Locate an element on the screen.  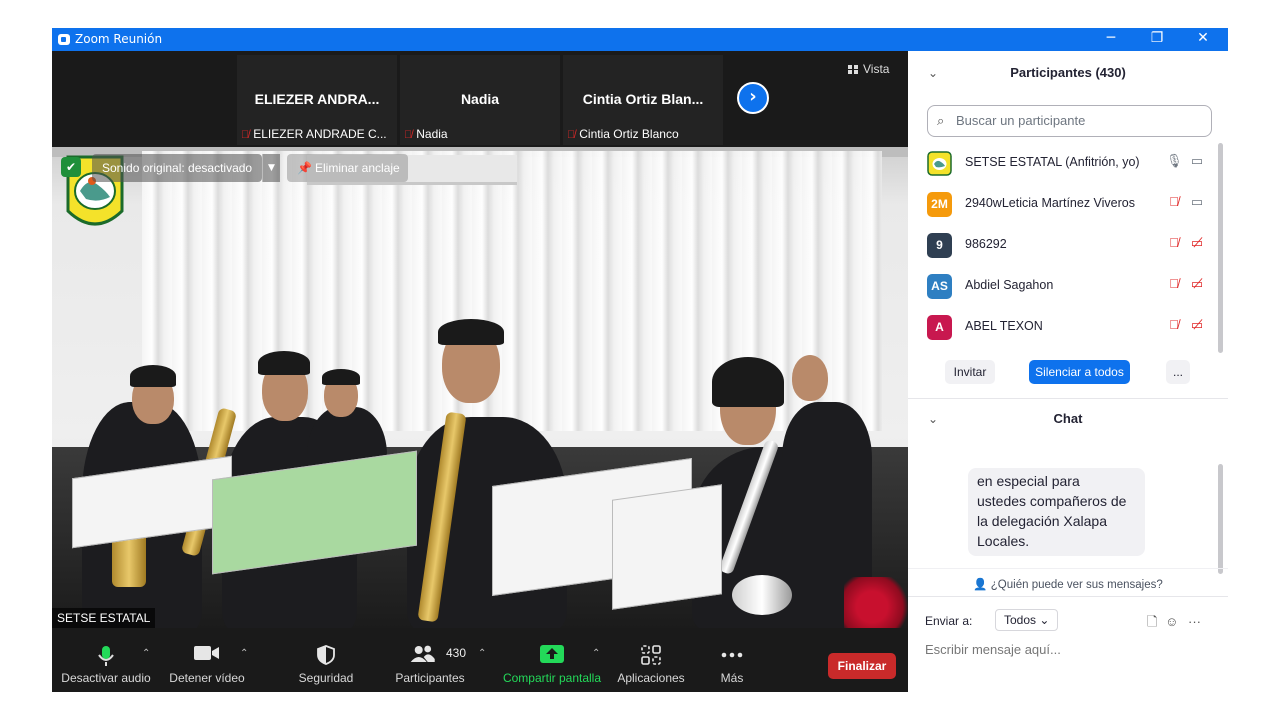
more-dots-icon: ··· is located at coordinates (1194, 621).